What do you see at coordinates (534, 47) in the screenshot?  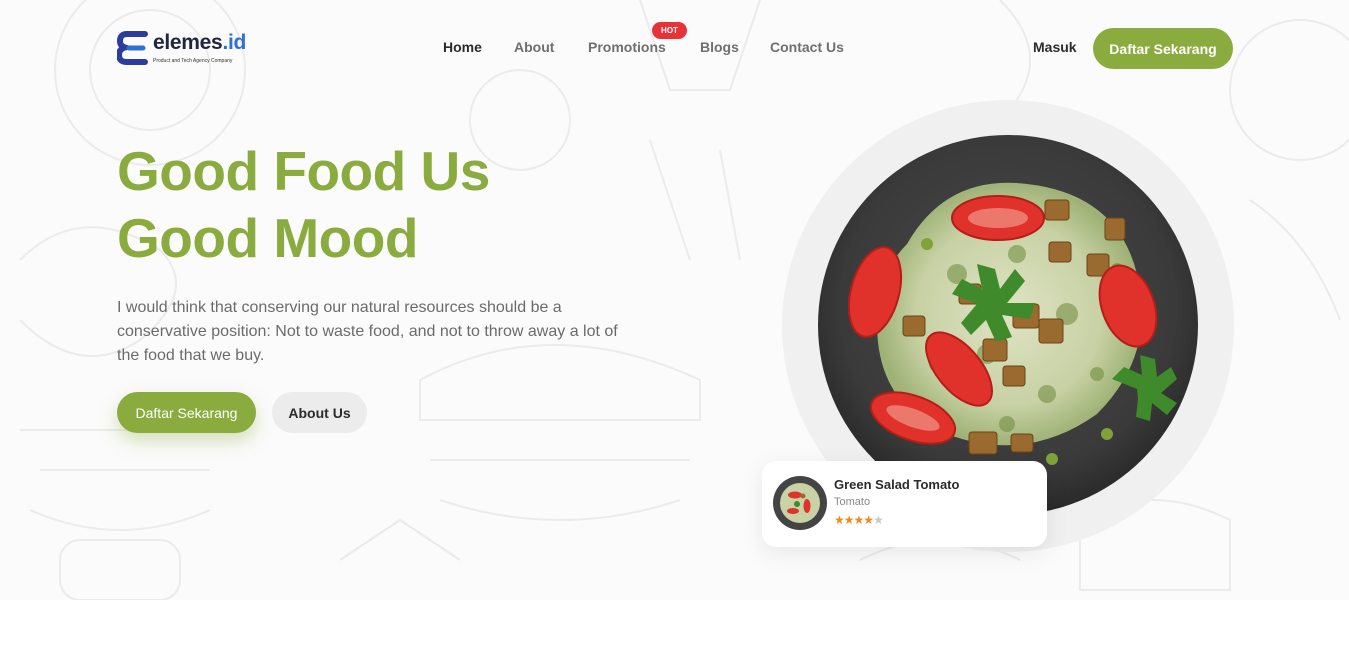 I see `nav-item-about: About` at bounding box center [534, 47].